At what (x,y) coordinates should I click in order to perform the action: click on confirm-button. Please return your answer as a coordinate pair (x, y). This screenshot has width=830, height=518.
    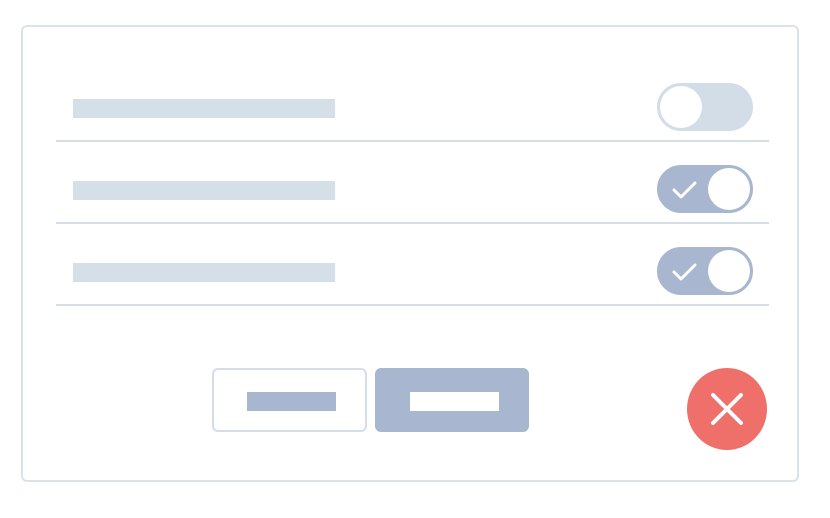
    Looking at the image, I should click on (452, 400).